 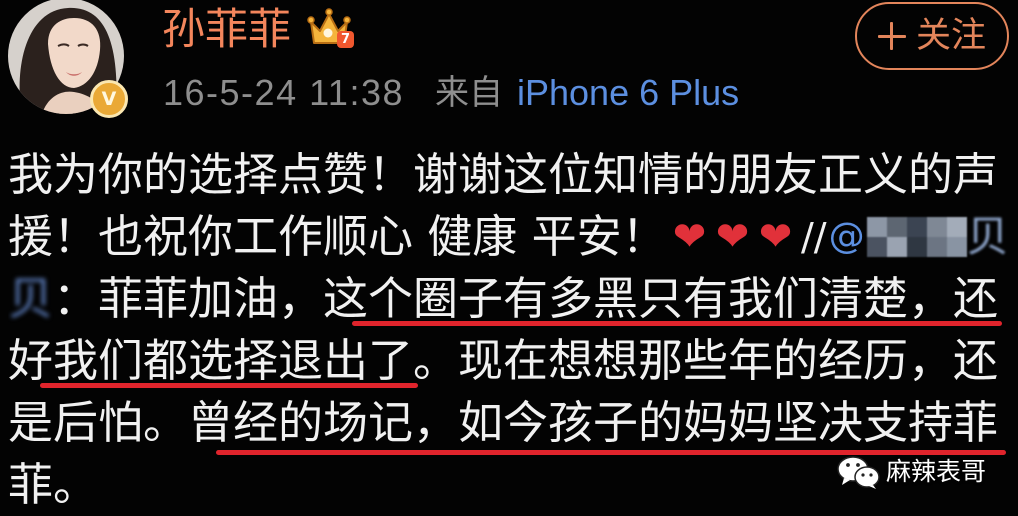 I want to click on mention-at-sign: @, so click(x=846, y=236).